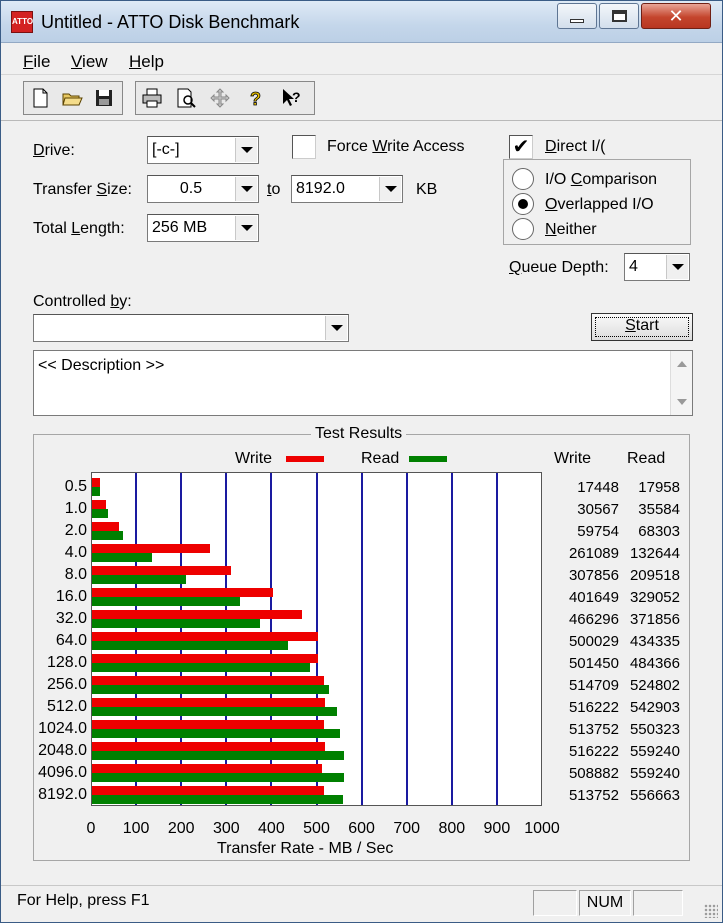 Image resolution: width=723 pixels, height=923 pixels. I want to click on drive-label: Drive:, so click(54, 150).